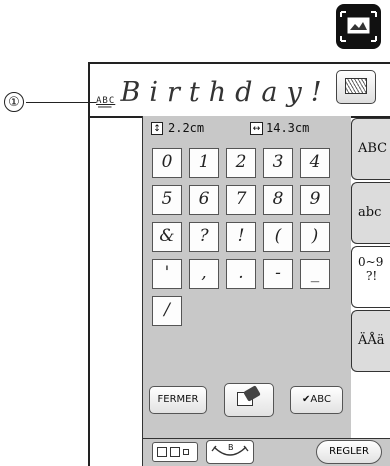 This screenshot has width=390, height=466. I want to click on delete-button, so click(249, 400).